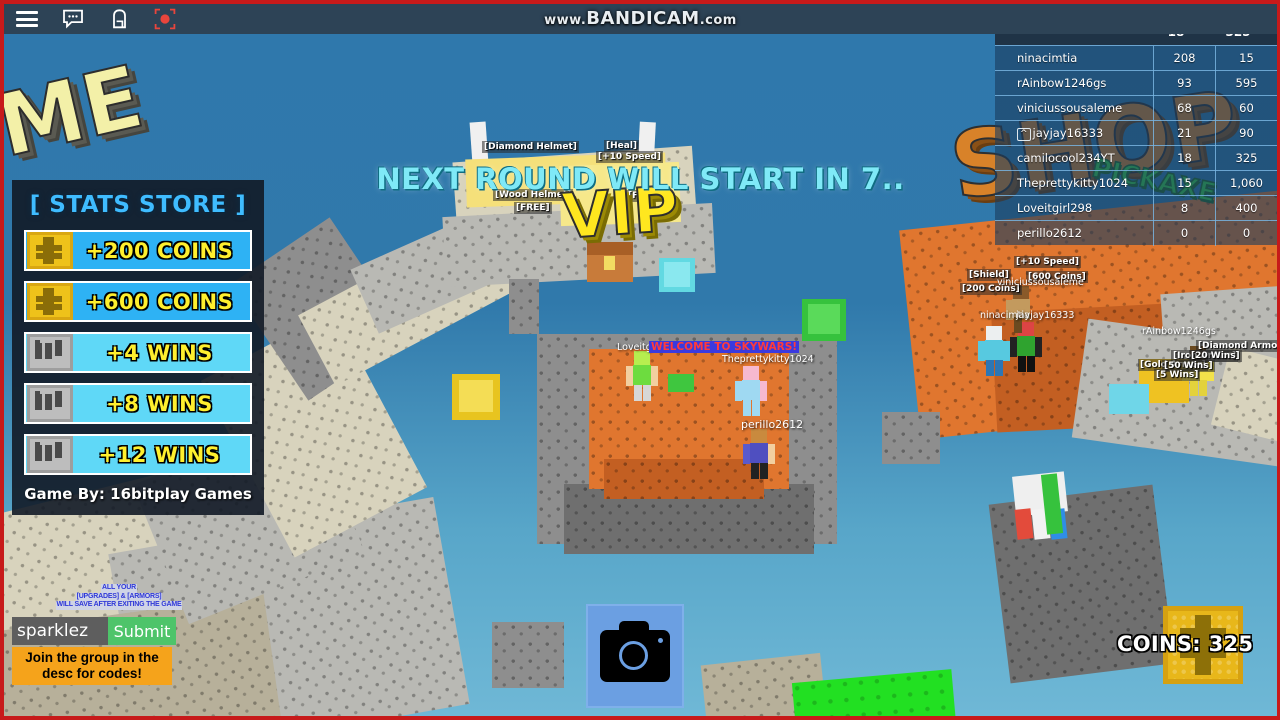 The image size is (1280, 720). What do you see at coordinates (1136, 83) in the screenshot?
I see `leaderboard-row: rAinbow1246gs 93 595` at bounding box center [1136, 83].